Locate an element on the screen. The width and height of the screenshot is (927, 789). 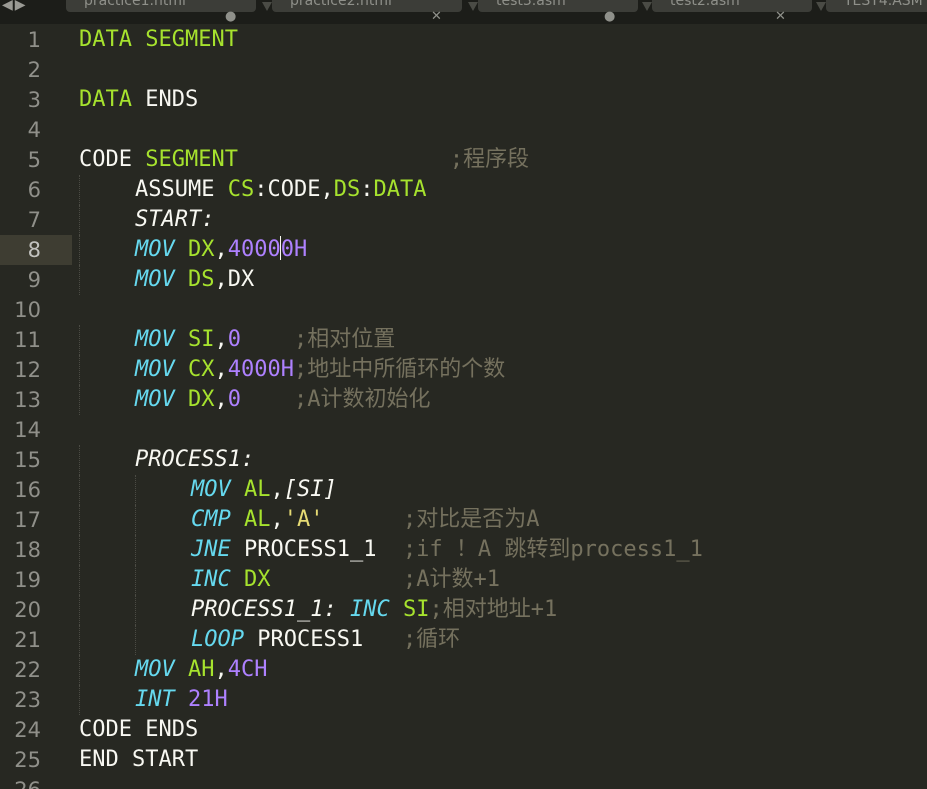
code-line: 20 PROCESS1_1: INC SI;相对地址+1 is located at coordinates (463, 610).